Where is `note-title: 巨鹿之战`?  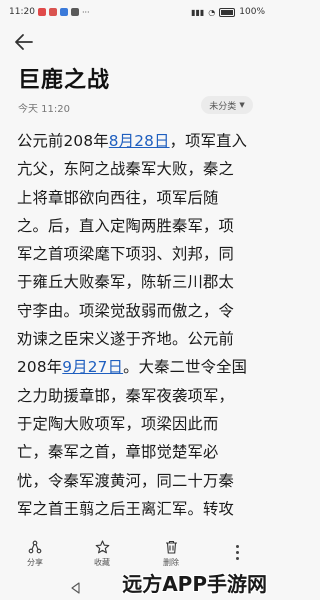 note-title: 巨鹿之战 is located at coordinates (64, 78).